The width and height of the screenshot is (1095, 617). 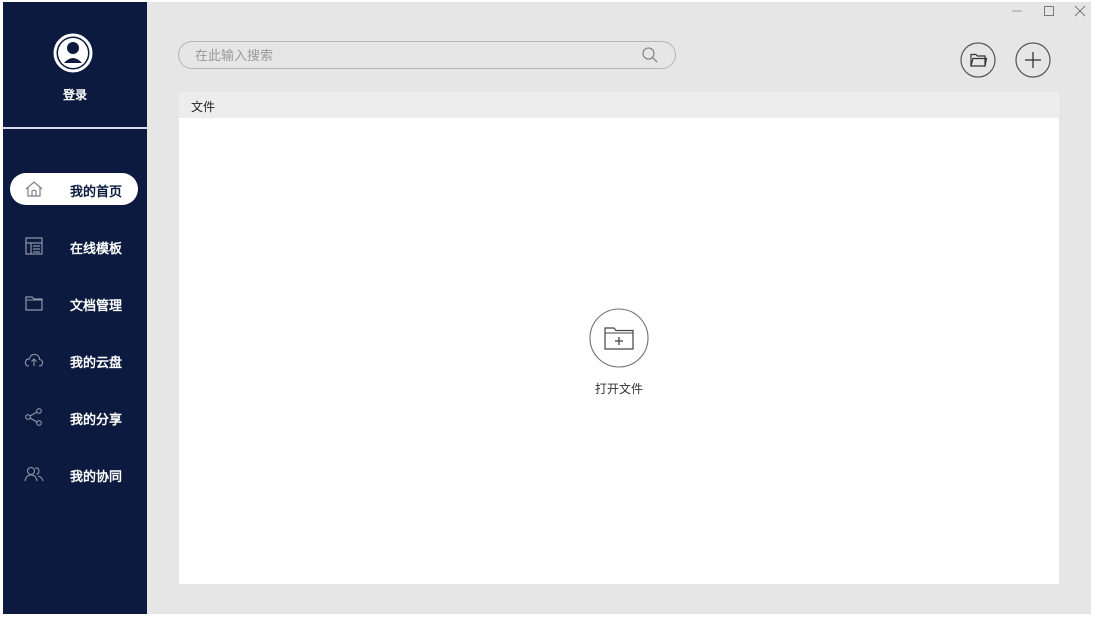 What do you see at coordinates (619, 105) in the screenshot?
I see `panel-header: 文件` at bounding box center [619, 105].